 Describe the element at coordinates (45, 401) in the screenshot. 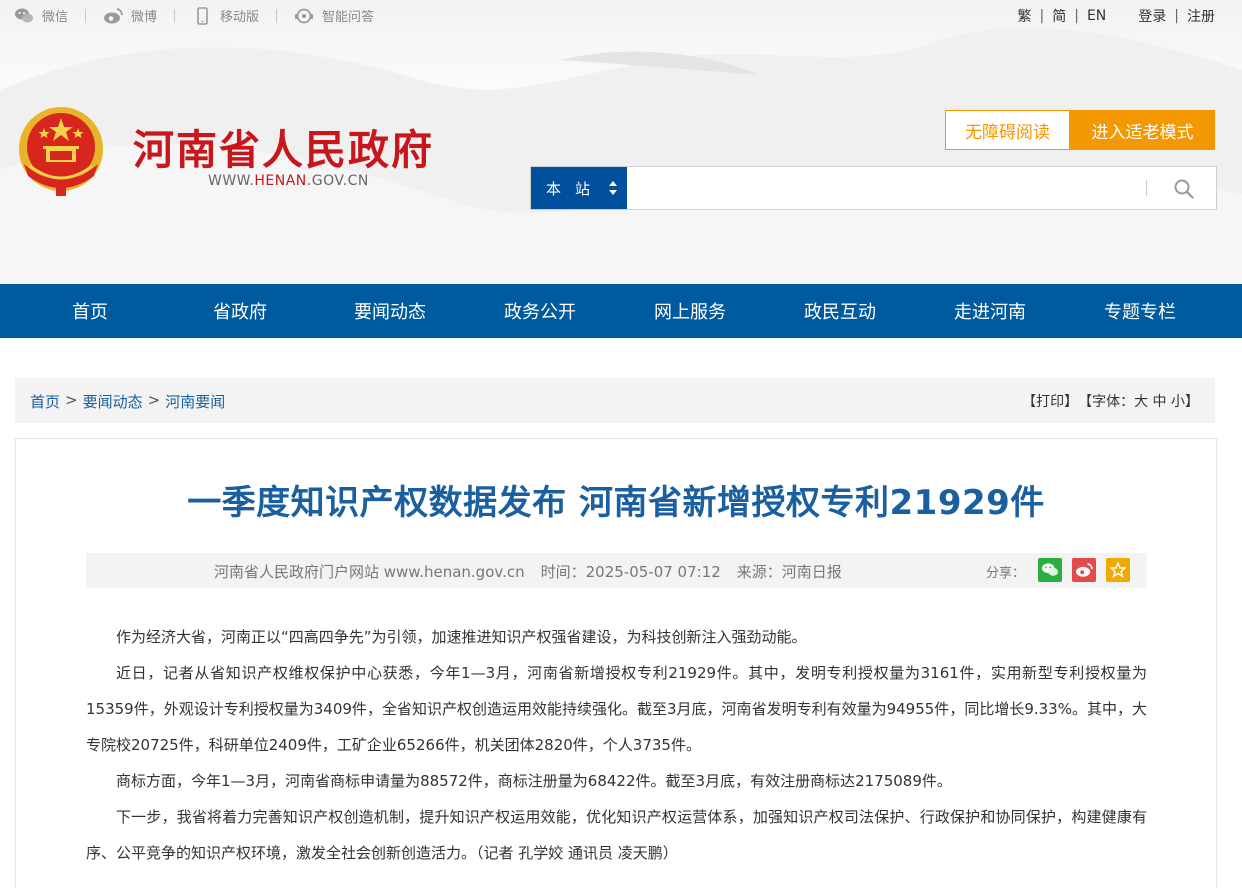

I see `breadcrumb-home: 首页` at that location.